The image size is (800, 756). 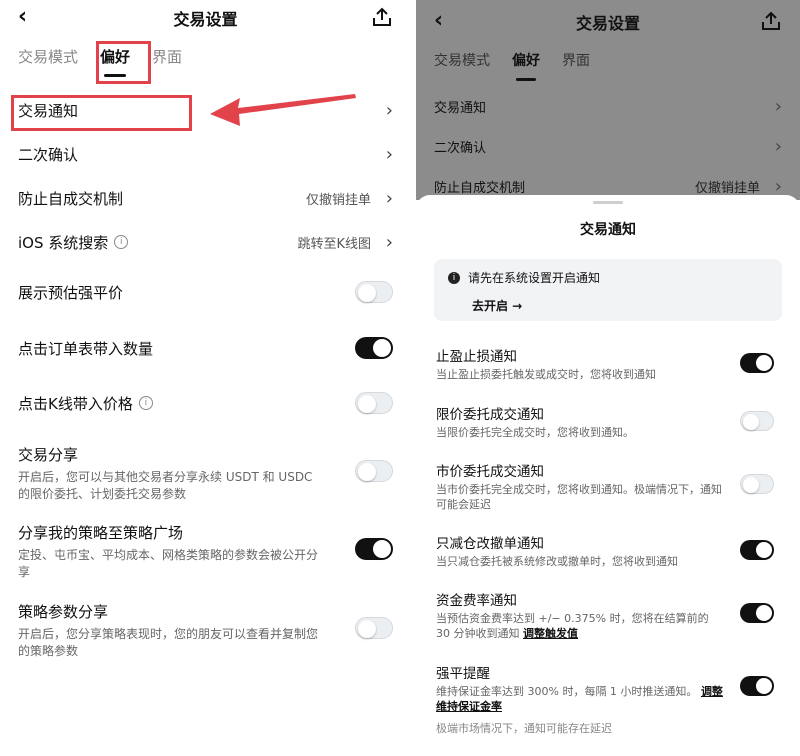 I want to click on header: ‹ 交易设置, so click(x=205, y=18).